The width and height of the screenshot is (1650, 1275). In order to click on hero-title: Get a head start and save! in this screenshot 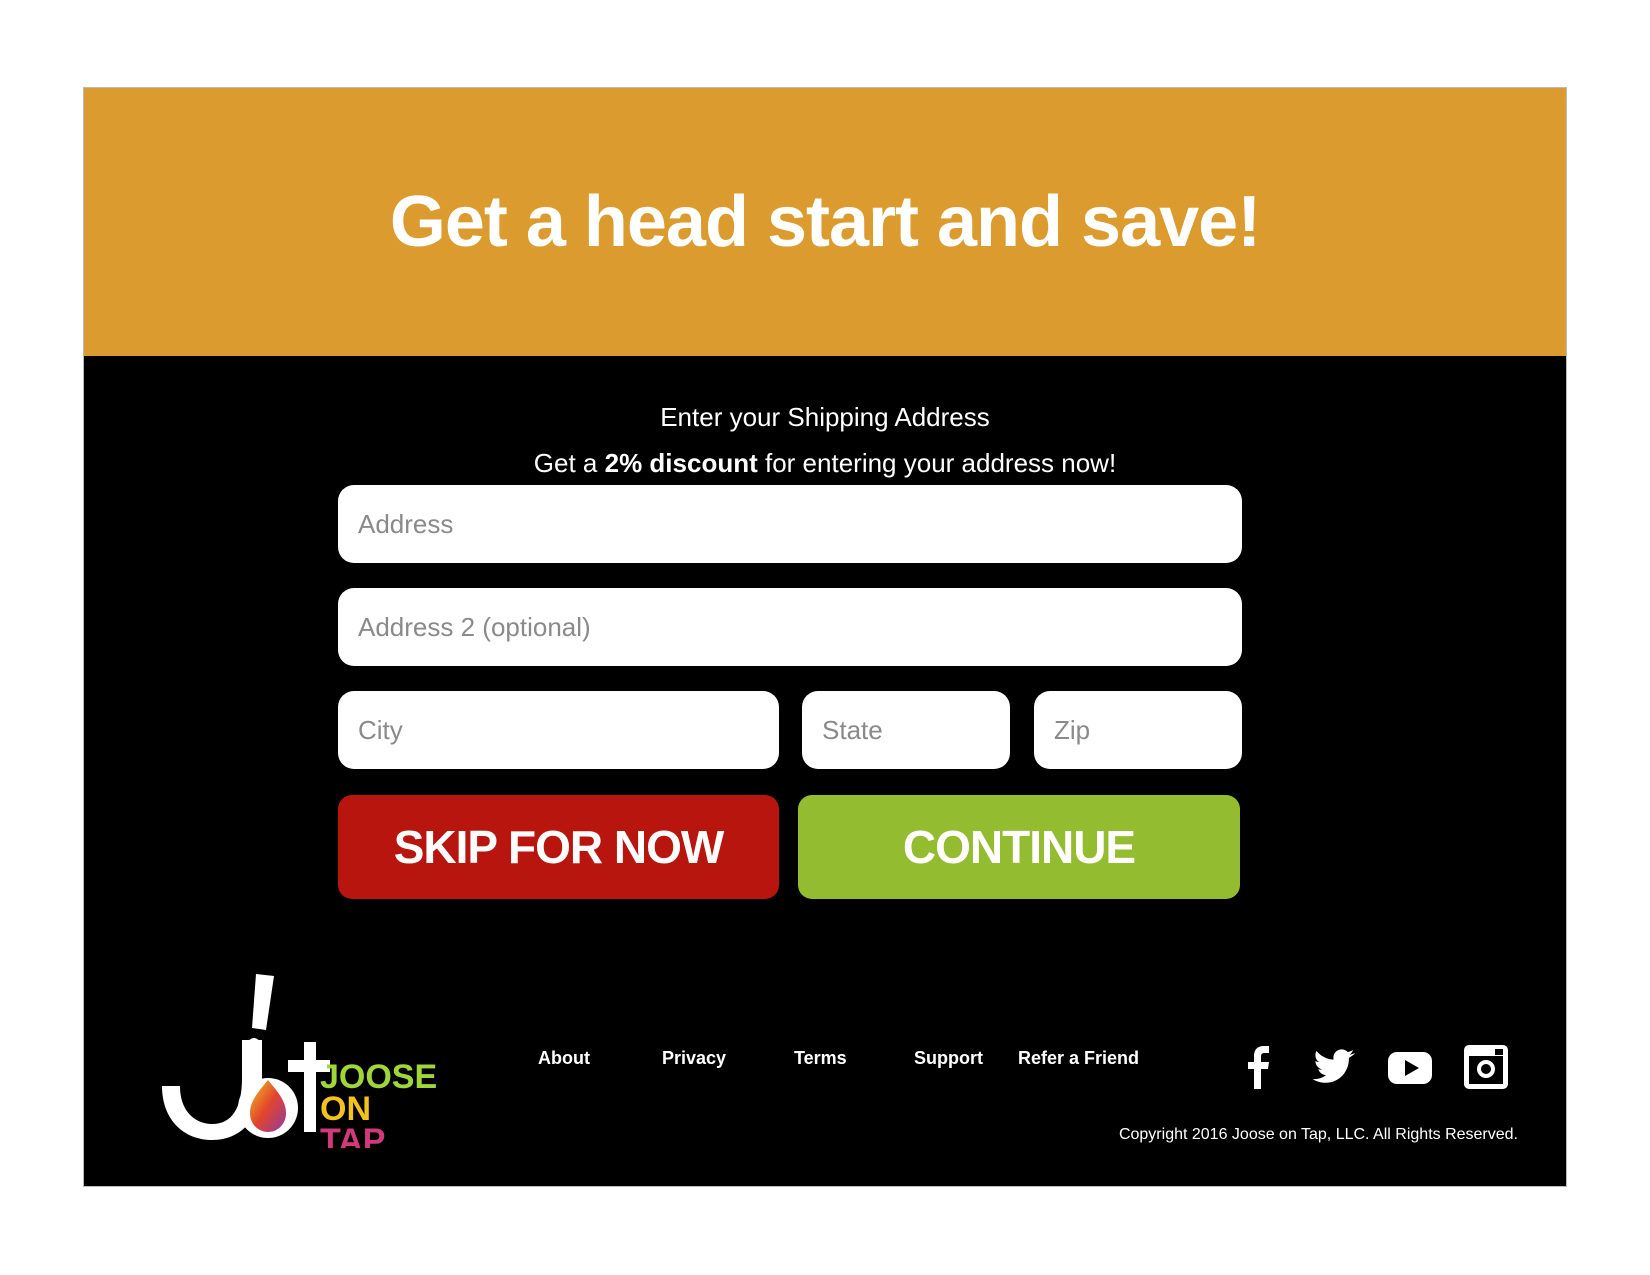, I will do `click(825, 222)`.